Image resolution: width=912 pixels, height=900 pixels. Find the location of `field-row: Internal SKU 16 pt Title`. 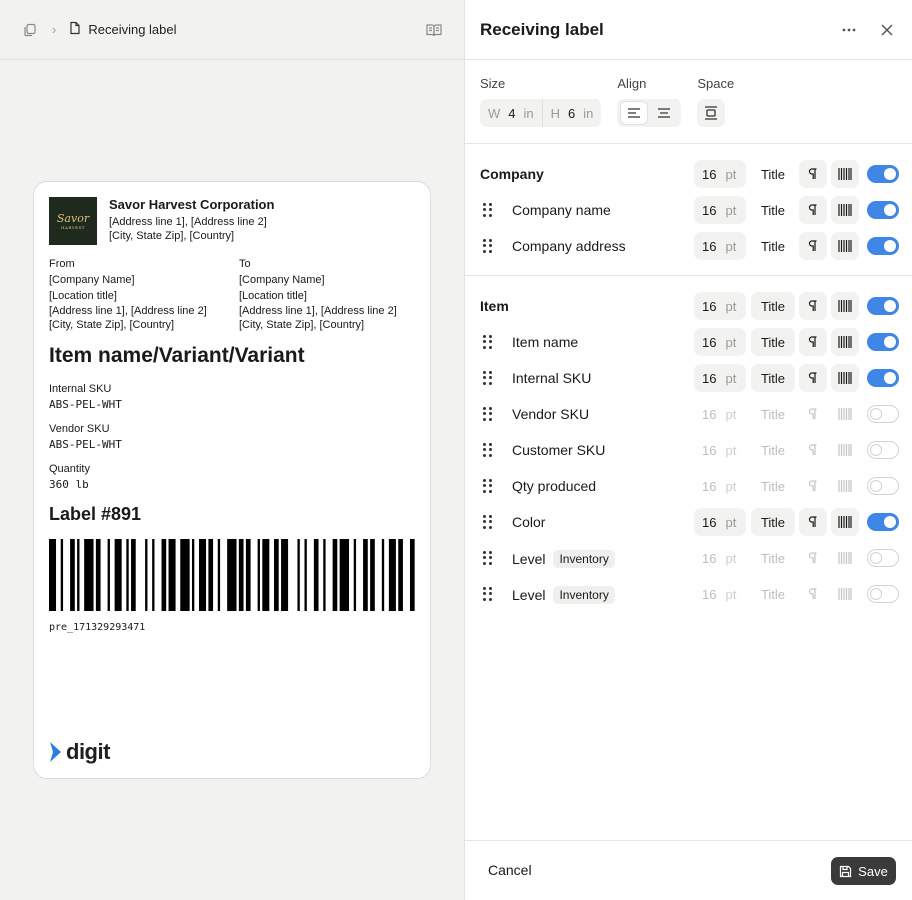

field-row: Internal SKU 16 pt Title is located at coordinates (688, 378).